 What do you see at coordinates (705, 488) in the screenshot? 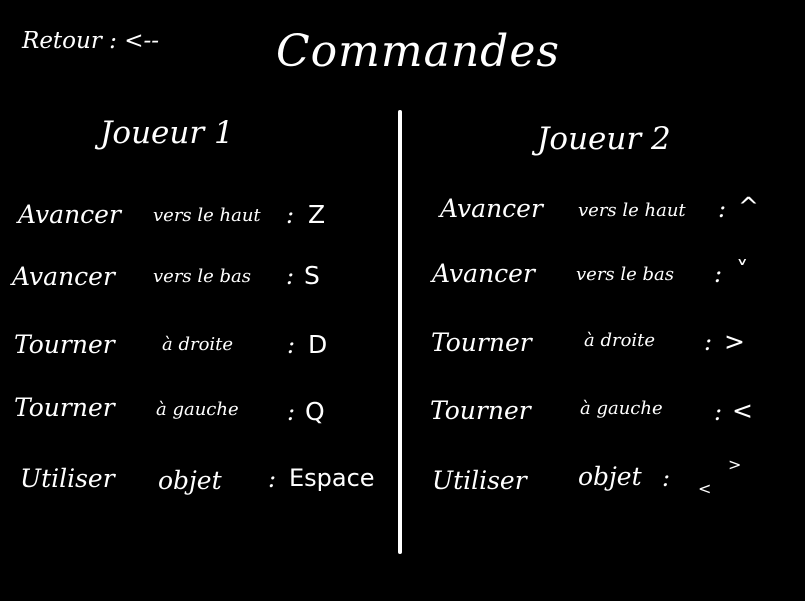
I see `key-label-bottom: <` at bounding box center [705, 488].